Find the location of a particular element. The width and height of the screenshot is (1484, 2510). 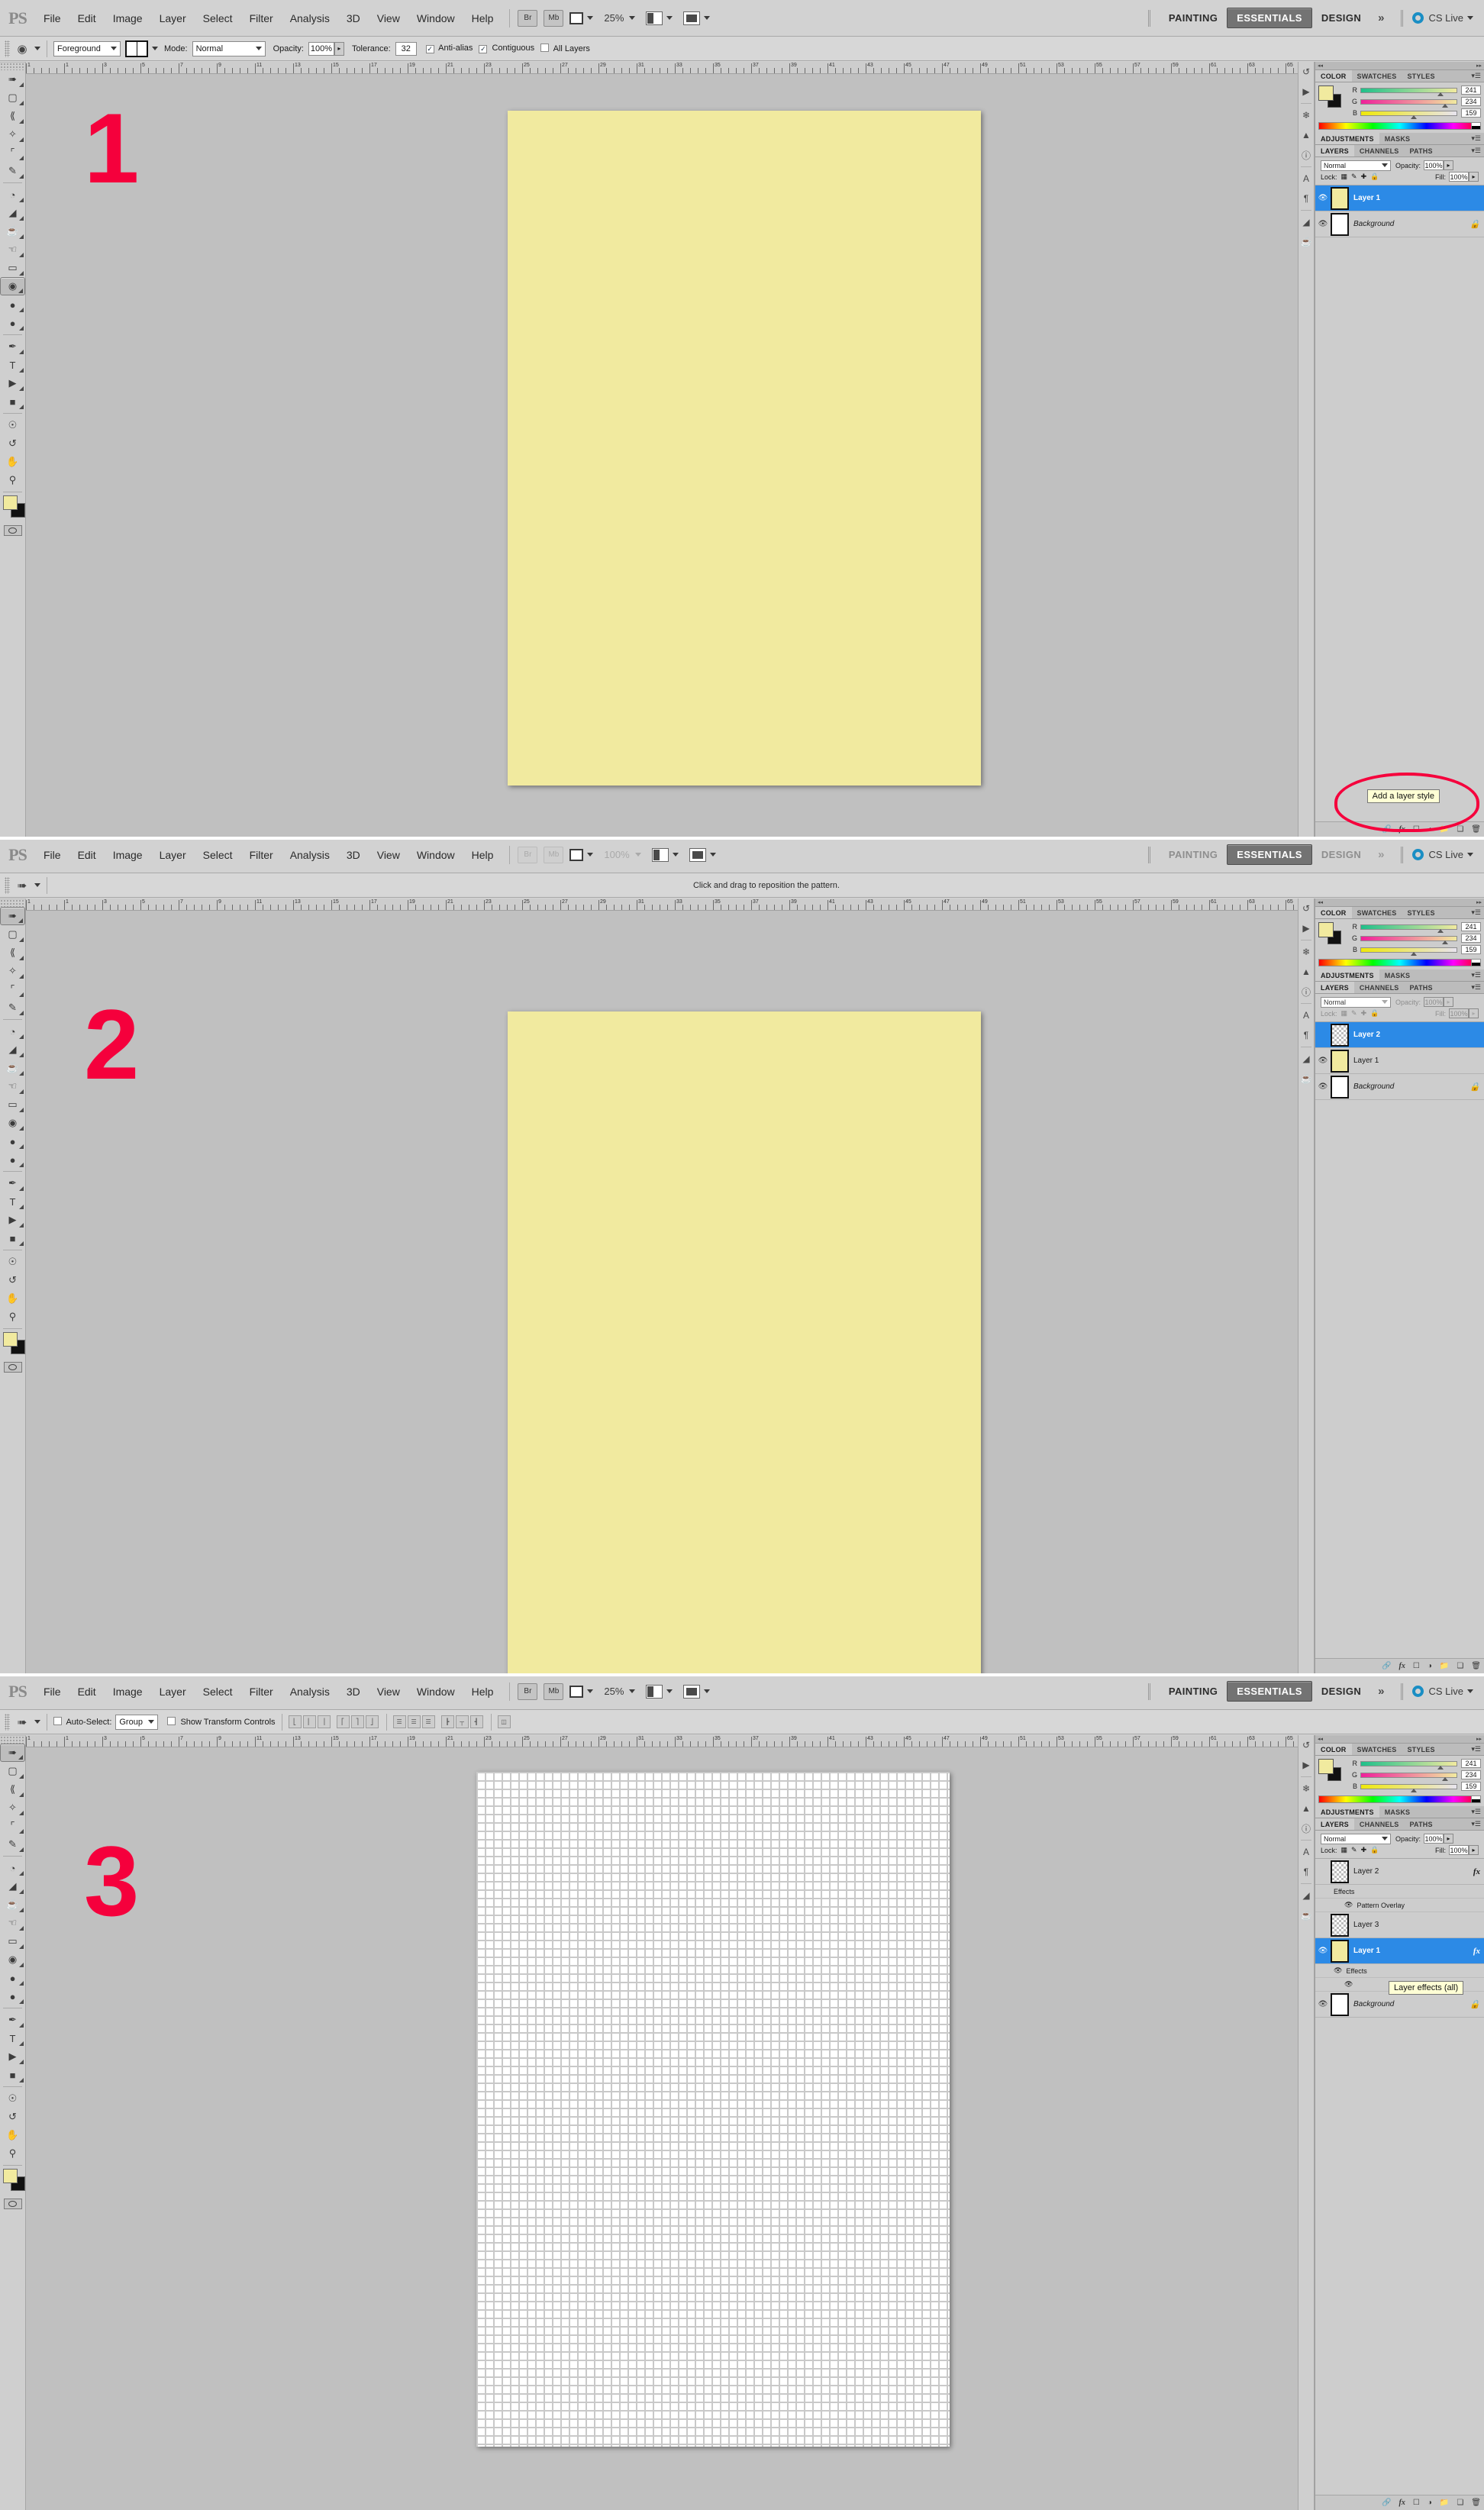

workspace-design: DESIGN is located at coordinates (1341, 17).